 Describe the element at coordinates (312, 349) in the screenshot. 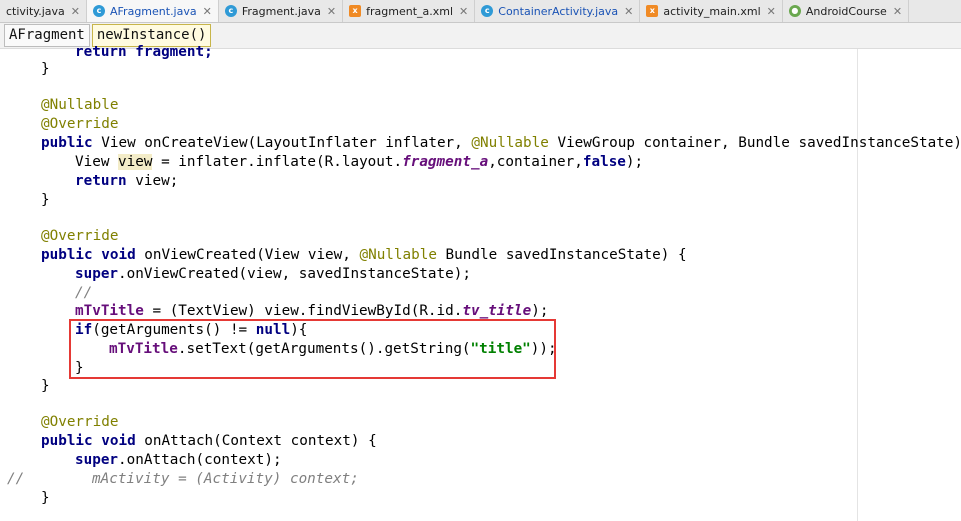

I see `highlight-box` at that location.